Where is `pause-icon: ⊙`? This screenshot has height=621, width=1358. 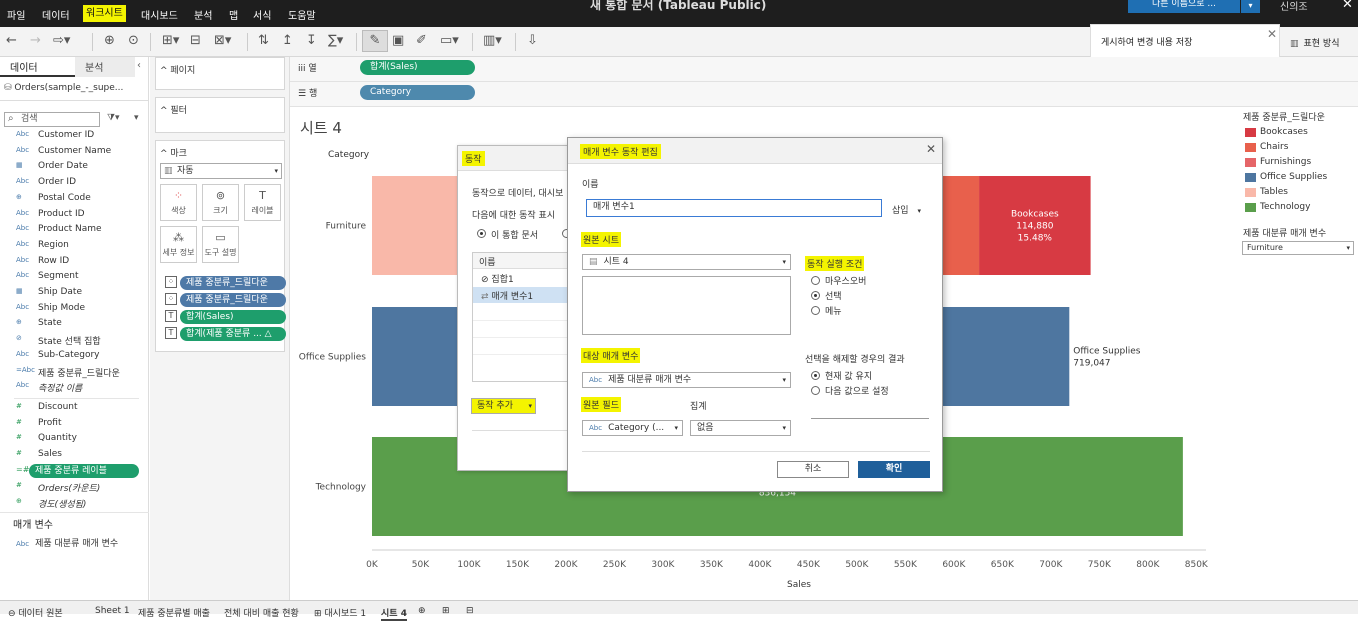 pause-icon: ⊙ is located at coordinates (133, 40).